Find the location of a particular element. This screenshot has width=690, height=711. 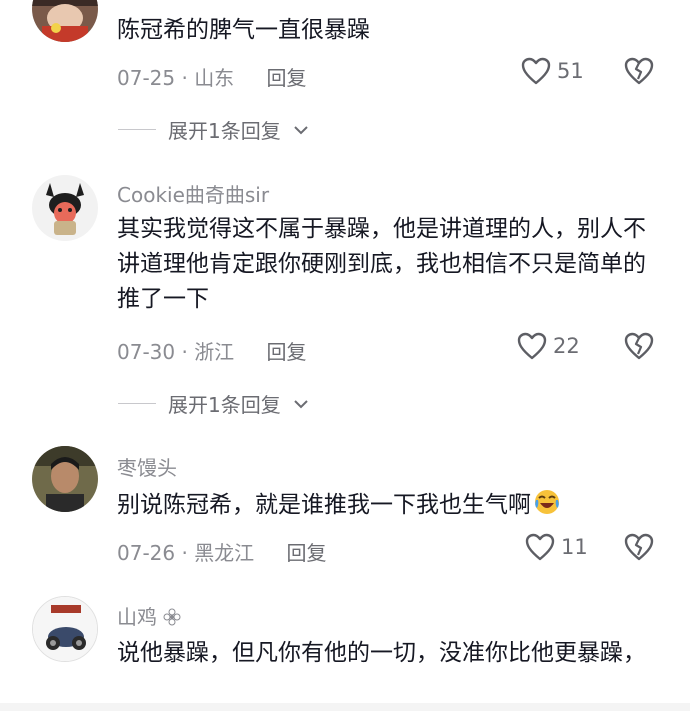

like-button: 51 is located at coordinates (552, 71).